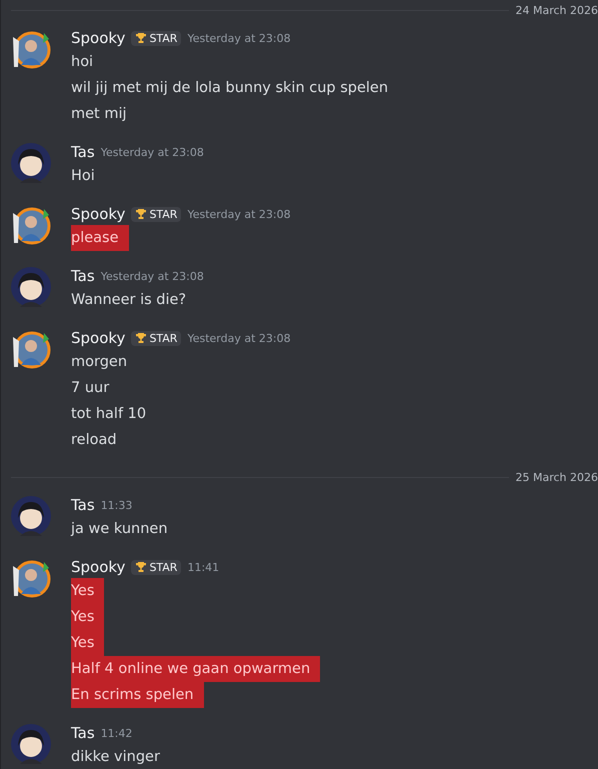  What do you see at coordinates (556, 10) in the screenshot?
I see `date-divider: 24 March 2026` at bounding box center [556, 10].